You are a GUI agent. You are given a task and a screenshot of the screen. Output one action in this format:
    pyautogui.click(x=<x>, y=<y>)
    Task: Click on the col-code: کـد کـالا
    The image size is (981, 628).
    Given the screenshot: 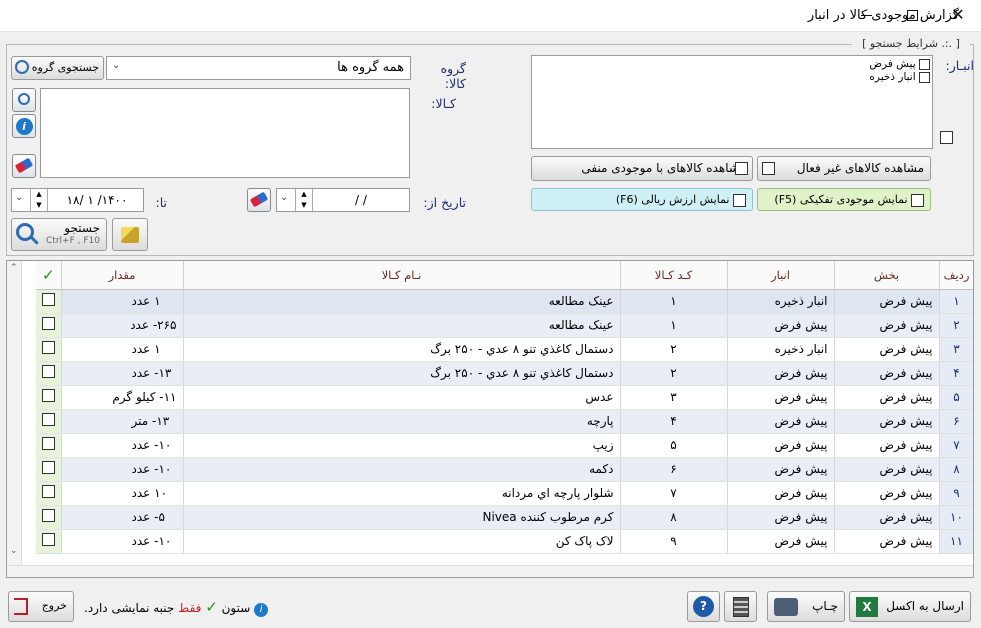 What is the action you would take?
    pyautogui.click(x=674, y=275)
    